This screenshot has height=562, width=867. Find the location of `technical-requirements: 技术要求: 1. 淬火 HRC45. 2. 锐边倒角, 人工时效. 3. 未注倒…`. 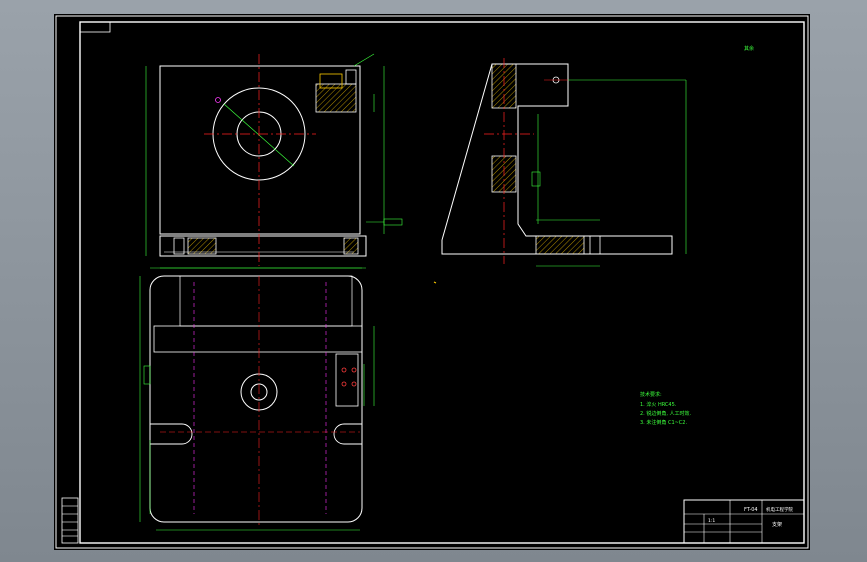

technical-requirements: 技术要求: 1. 淬火 HRC45. 2. 锐边倒角, 人工时效. 3. 未注倒… is located at coordinates (666, 408).